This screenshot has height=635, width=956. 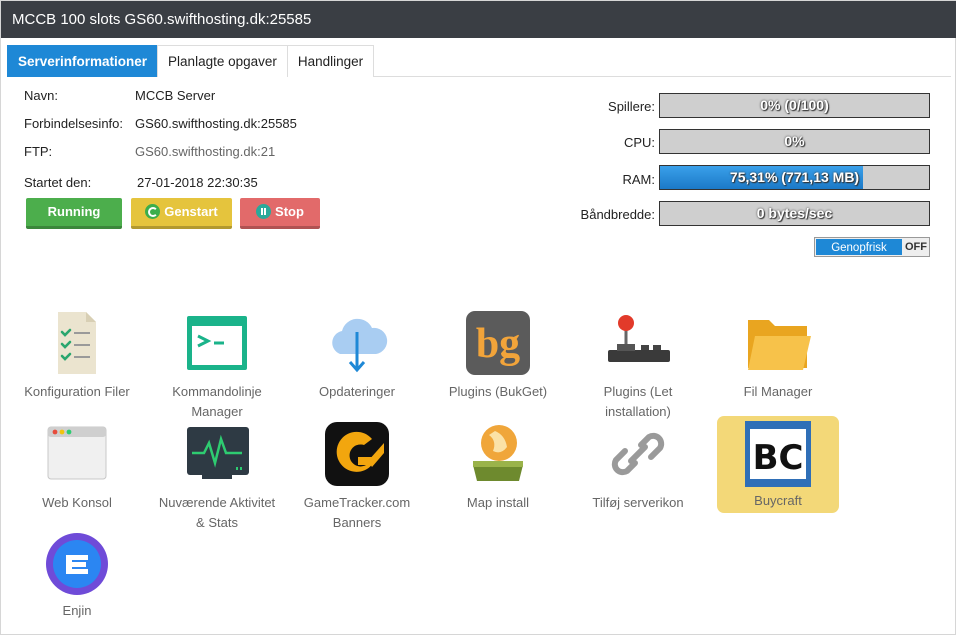 I want to click on app-add-server-icon: Tilføj serverikon, so click(x=638, y=467).